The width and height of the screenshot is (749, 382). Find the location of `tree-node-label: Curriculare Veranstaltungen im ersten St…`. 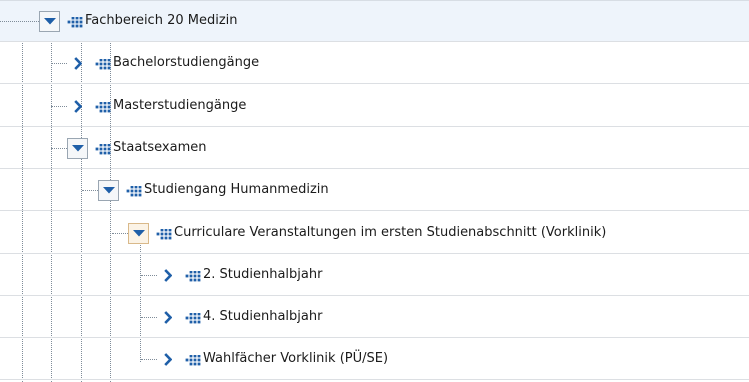

tree-node-label: Curriculare Veranstaltungen im ersten St… is located at coordinates (390, 233).